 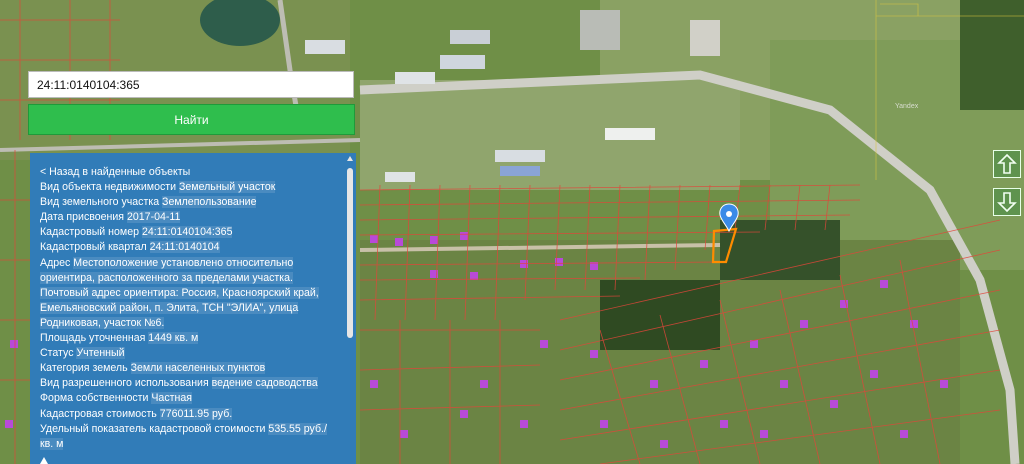 What do you see at coordinates (130, 247) in the screenshot?
I see `info-row-cadastral-quarter: Кадастровый квартал 24:11:0140104` at bounding box center [130, 247].